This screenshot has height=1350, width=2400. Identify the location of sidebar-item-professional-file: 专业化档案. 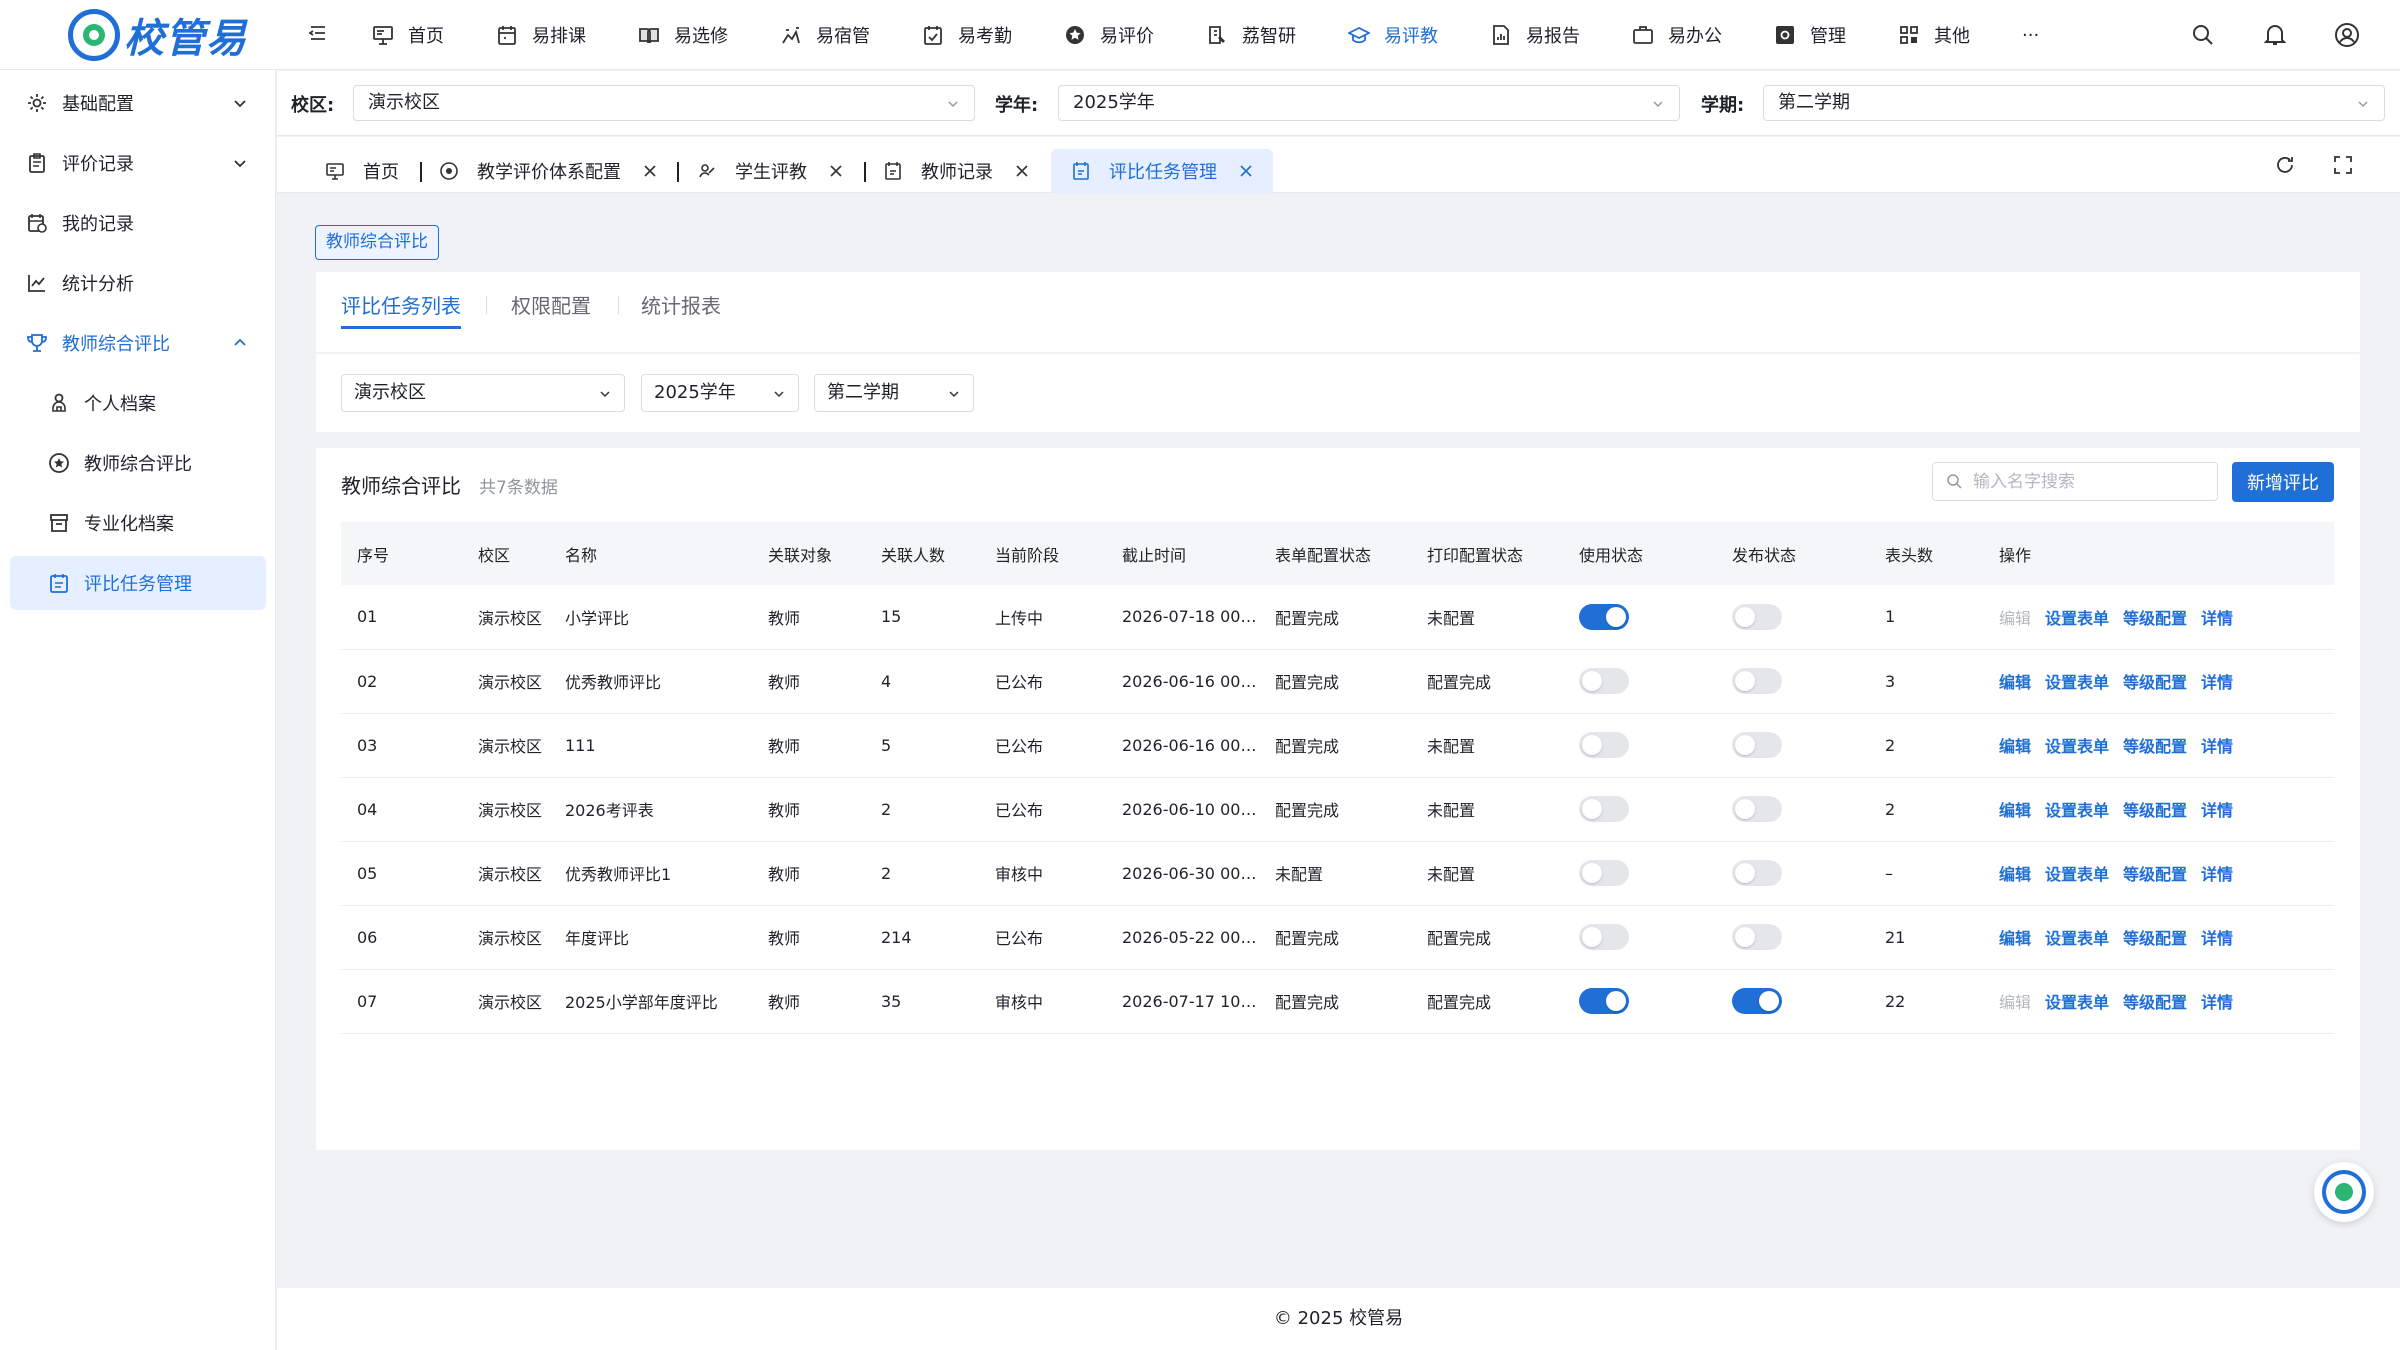
(138, 523).